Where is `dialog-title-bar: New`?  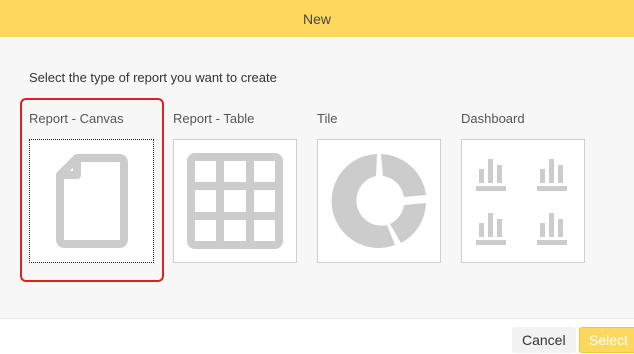 dialog-title-bar: New is located at coordinates (317, 18).